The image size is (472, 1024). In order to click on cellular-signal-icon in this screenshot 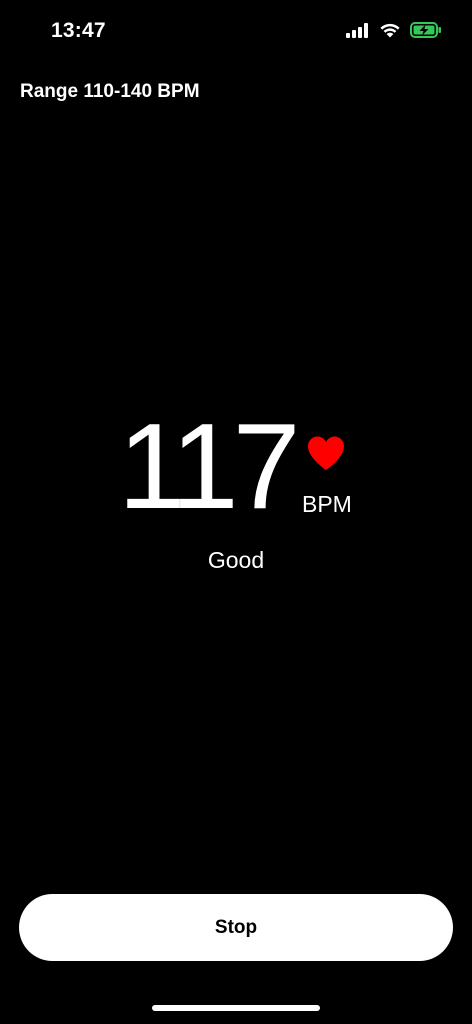, I will do `click(357, 30)`.